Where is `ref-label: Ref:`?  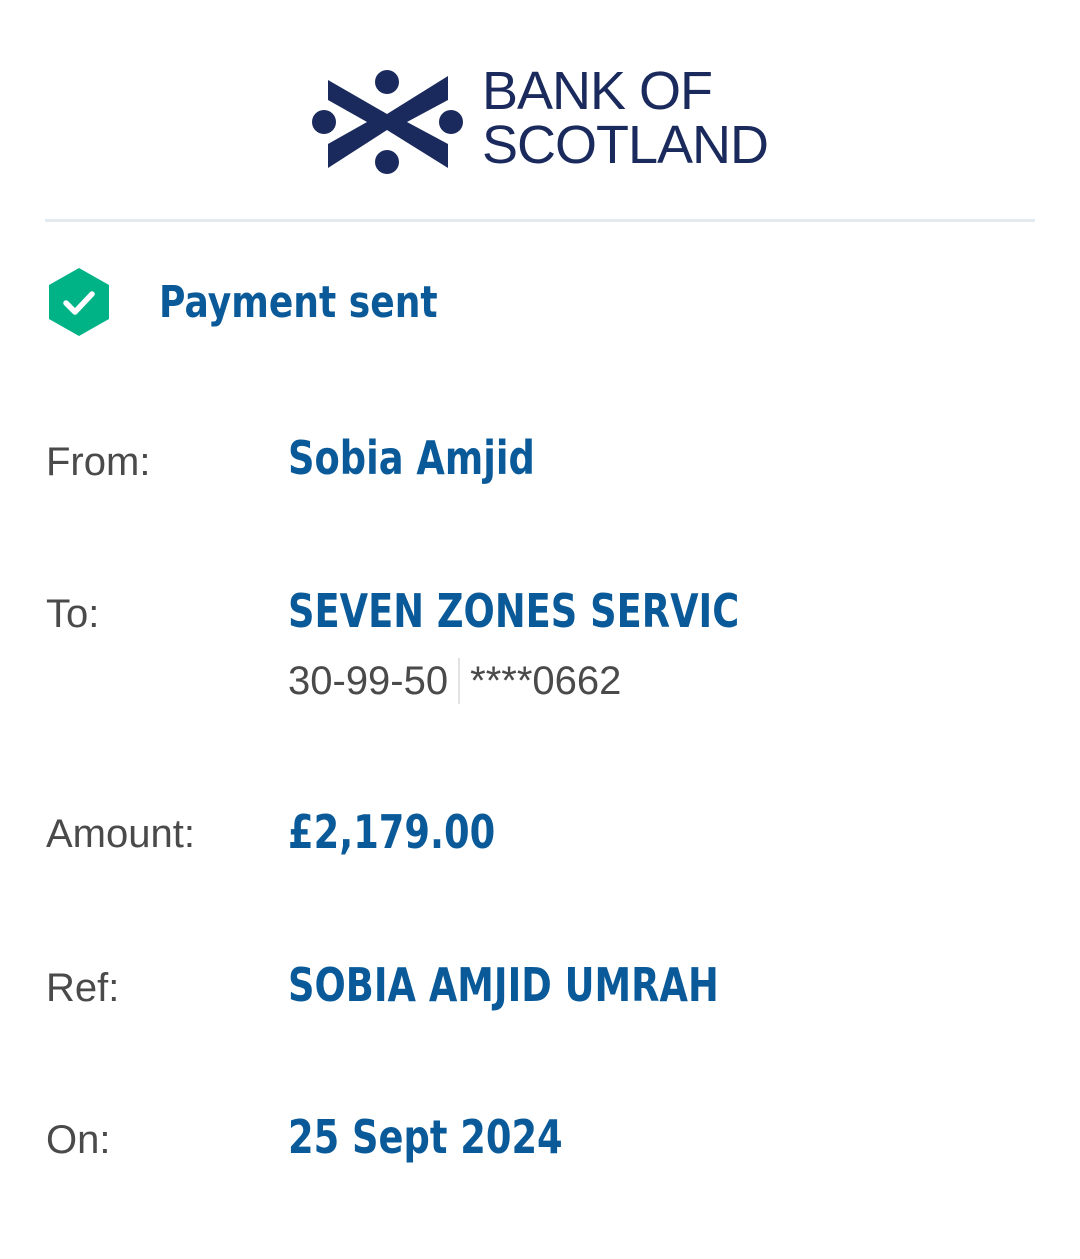
ref-label: Ref: is located at coordinates (83, 988).